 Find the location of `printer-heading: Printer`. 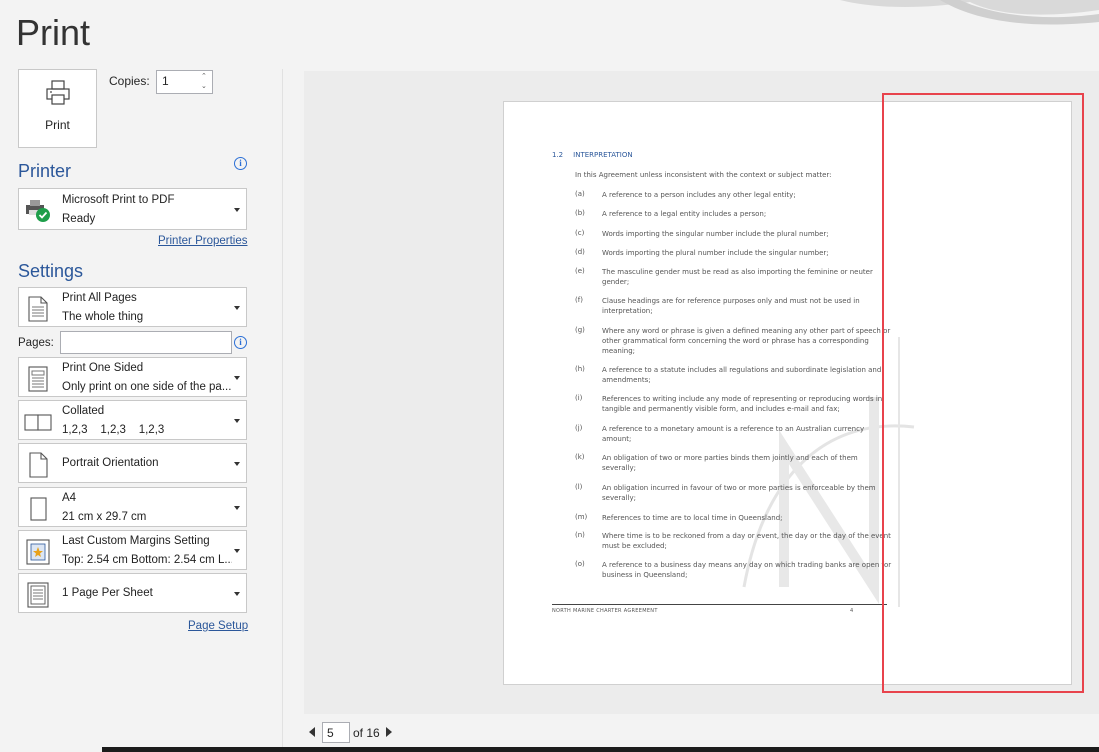

printer-heading: Printer is located at coordinates (45, 171).